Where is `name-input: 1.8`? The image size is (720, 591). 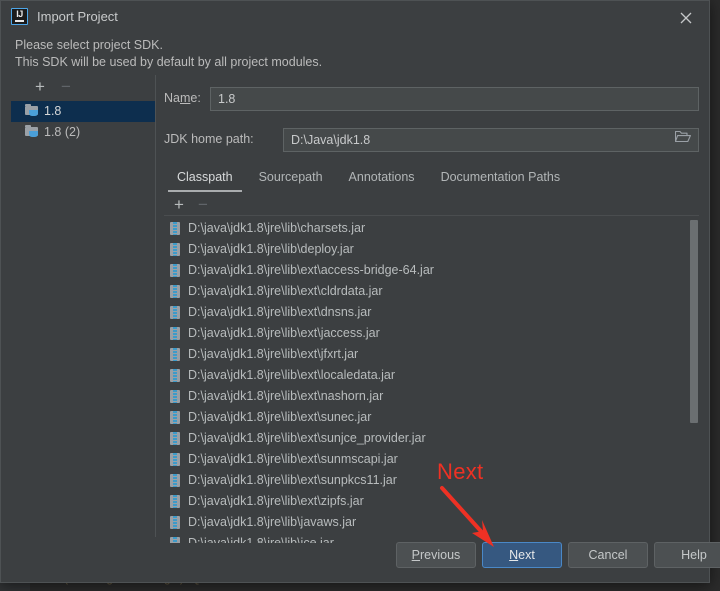 name-input: 1.8 is located at coordinates (454, 99).